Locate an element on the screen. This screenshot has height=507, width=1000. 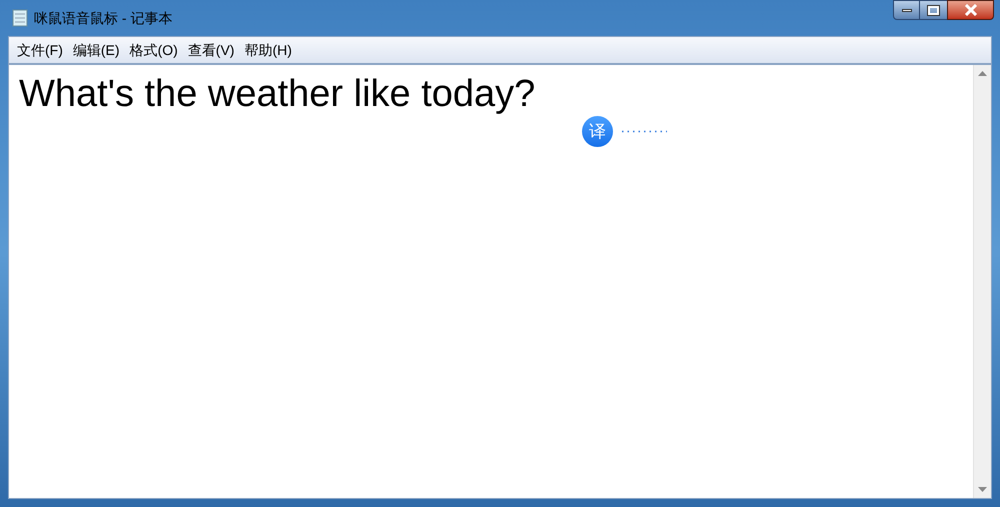
menu-item: 帮助(H) is located at coordinates (268, 50).